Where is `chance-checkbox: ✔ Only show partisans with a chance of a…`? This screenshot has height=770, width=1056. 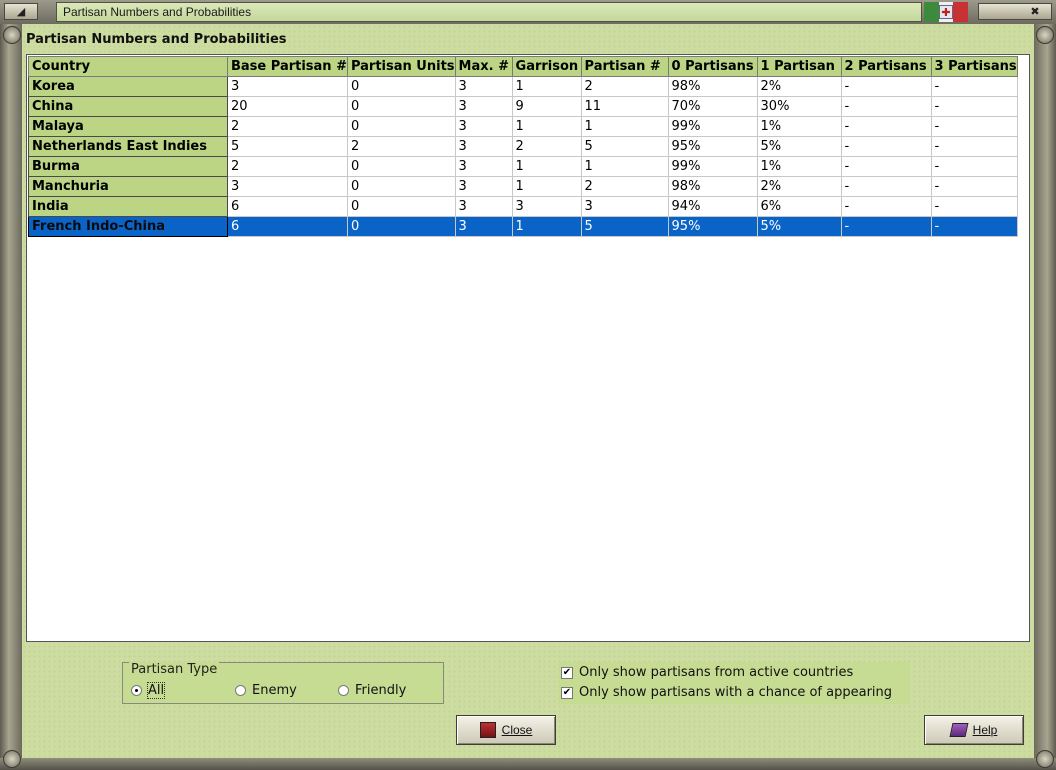 chance-checkbox: ✔ Only show partisans with a chance of a… is located at coordinates (726, 692).